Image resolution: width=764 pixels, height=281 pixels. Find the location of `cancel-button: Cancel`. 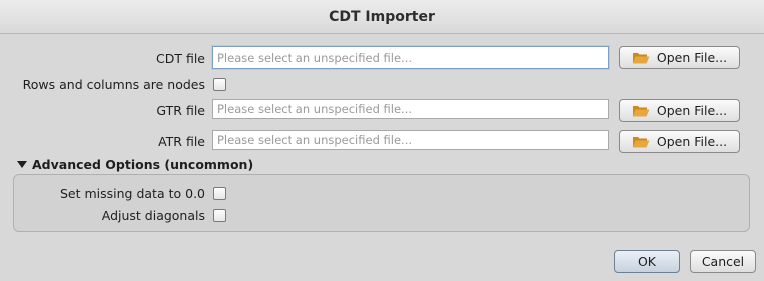

cancel-button: Cancel is located at coordinates (723, 261).